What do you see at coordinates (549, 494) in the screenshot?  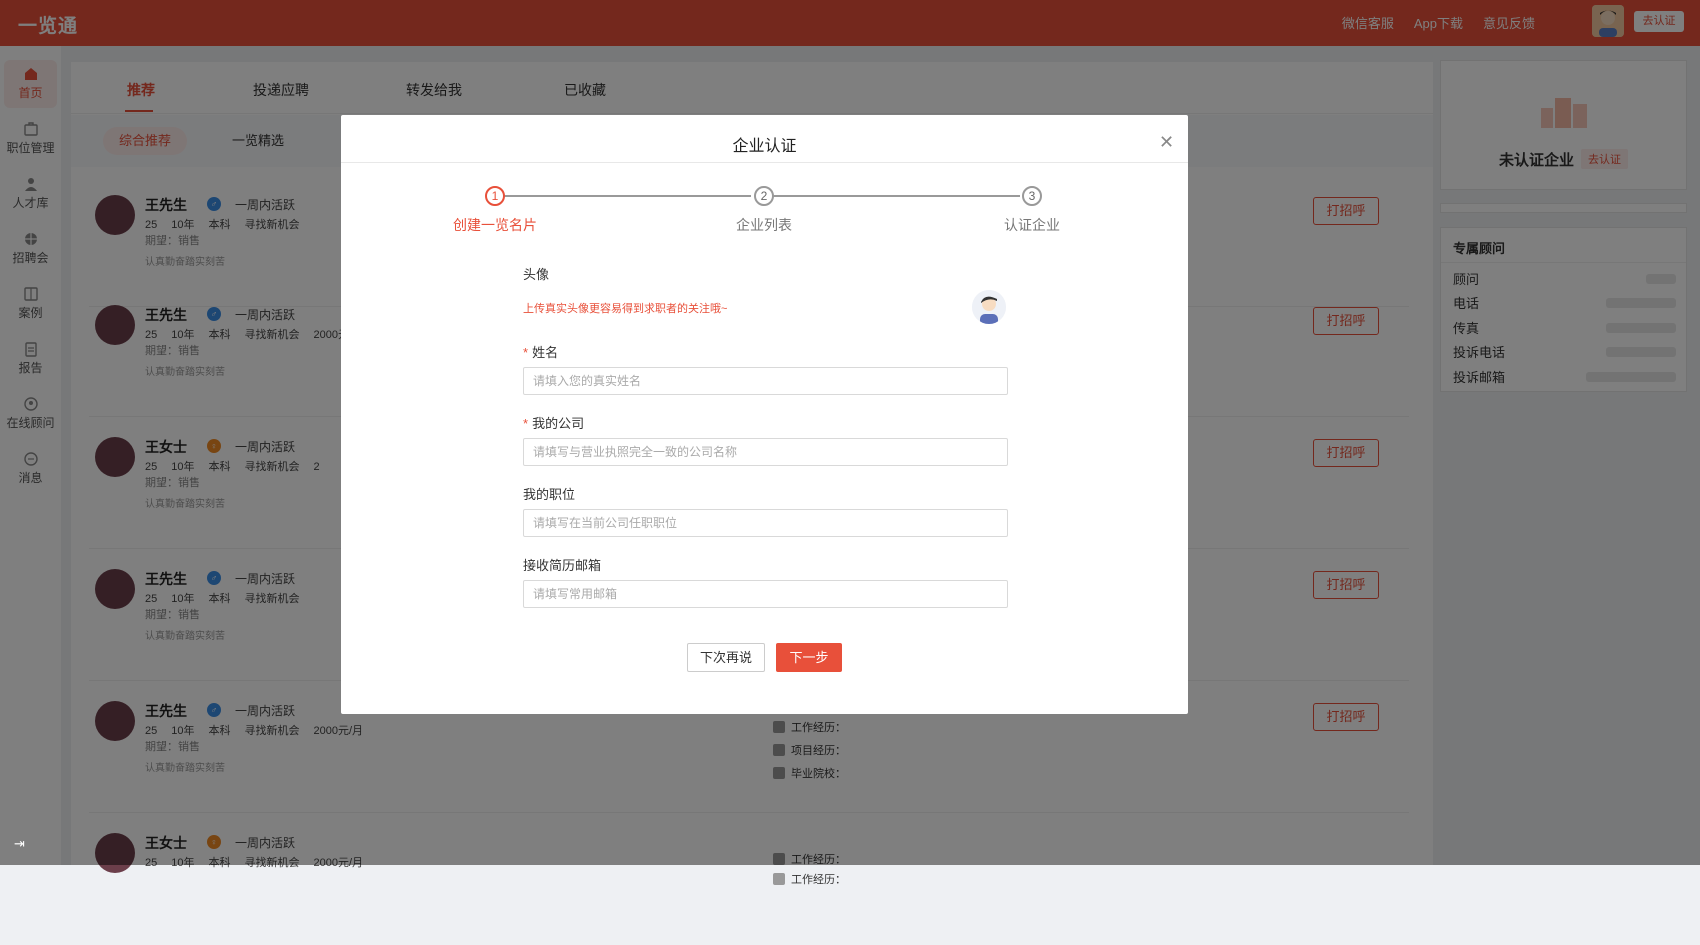 I see `position-label: 我的职位` at bounding box center [549, 494].